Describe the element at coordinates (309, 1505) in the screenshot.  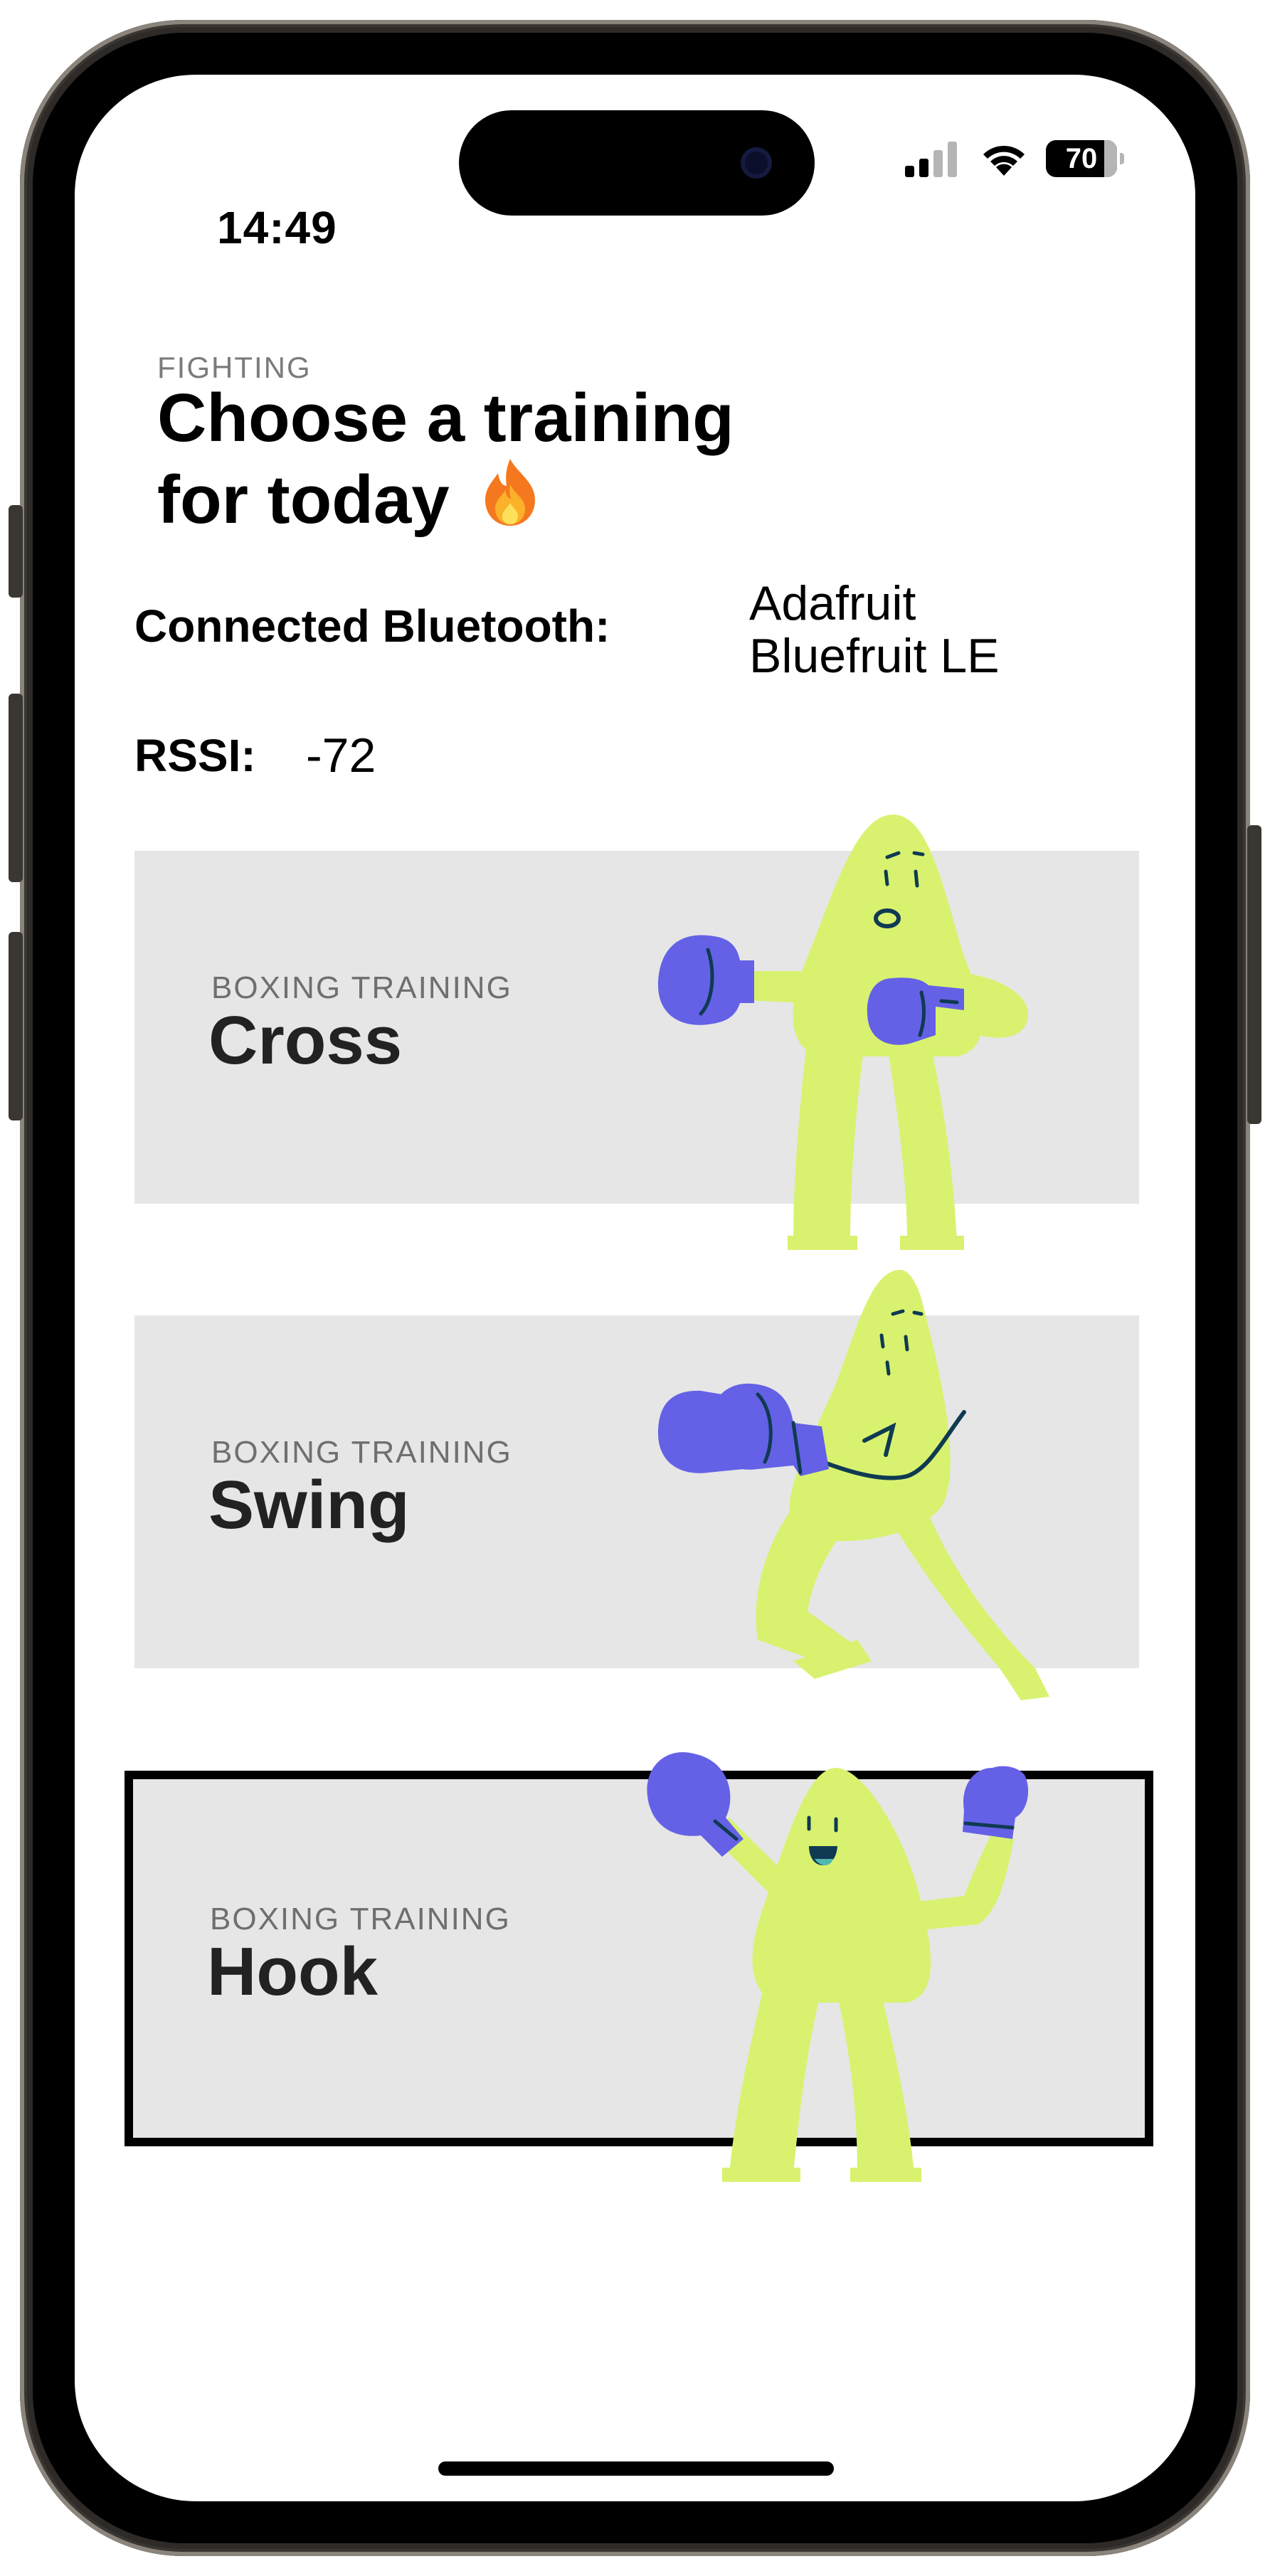
I see `training-card-name: Swing` at that location.